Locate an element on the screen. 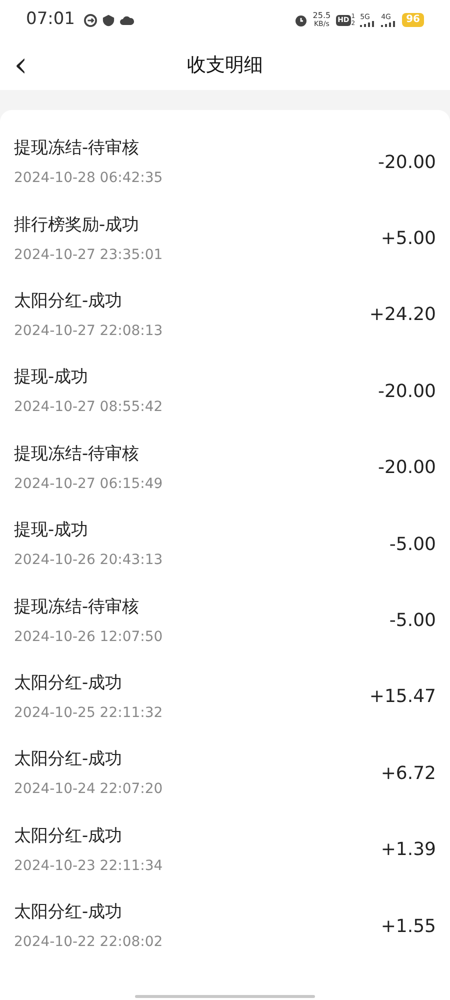 This screenshot has height=1000, width=450. status-time: 07:01 is located at coordinates (50, 20).